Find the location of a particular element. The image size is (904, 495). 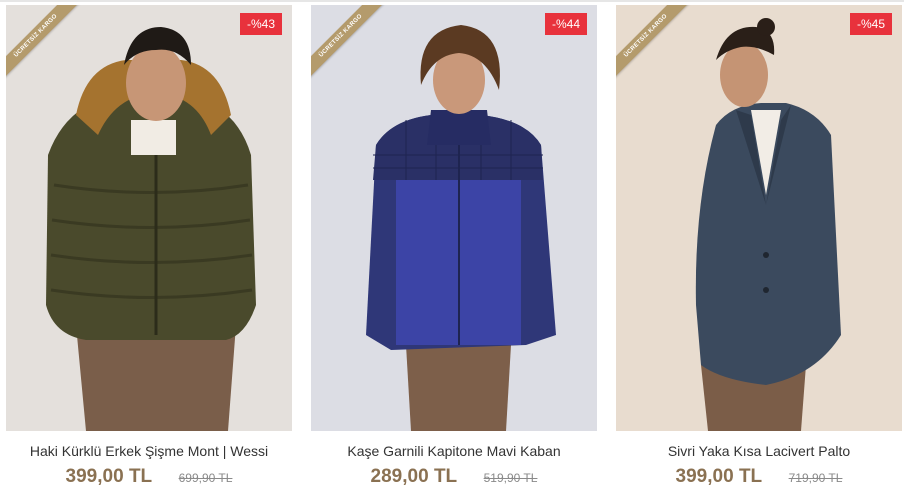

old-price: 699,90 TL is located at coordinates (205, 478).